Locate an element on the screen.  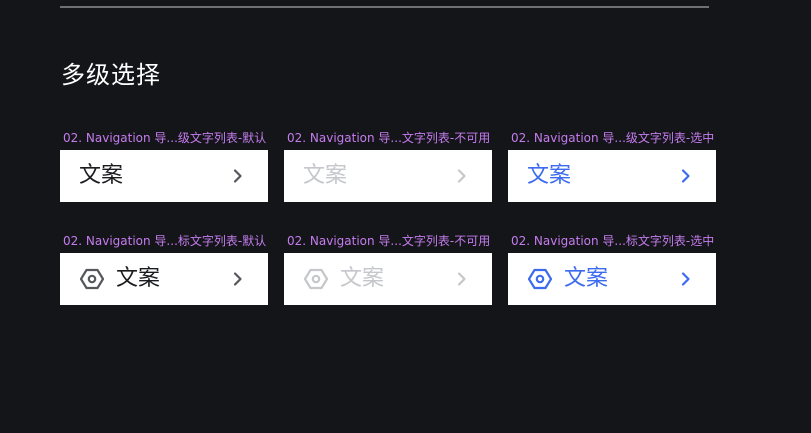
list-item-selected: 文案 is located at coordinates (612, 176).